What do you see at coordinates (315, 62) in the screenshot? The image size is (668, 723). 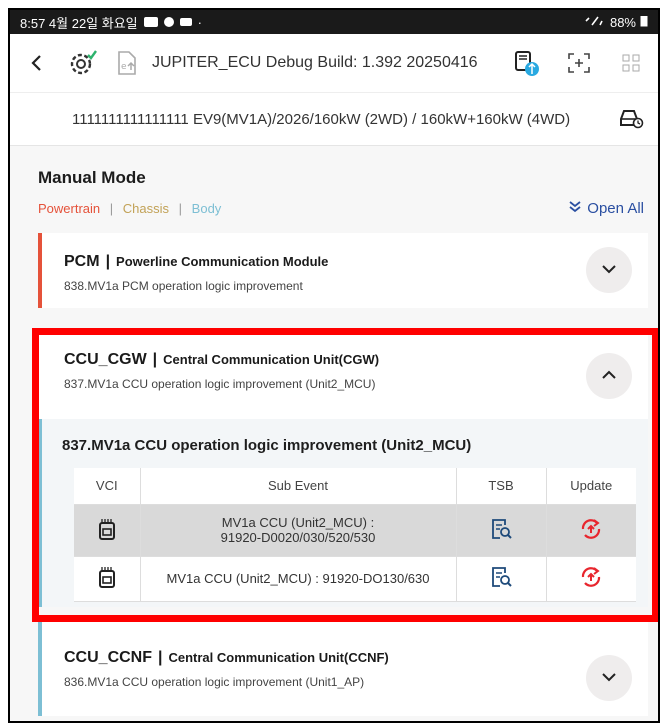 I see `app-title: JUPITER_ECU Debug Build: 1.392 20250416` at bounding box center [315, 62].